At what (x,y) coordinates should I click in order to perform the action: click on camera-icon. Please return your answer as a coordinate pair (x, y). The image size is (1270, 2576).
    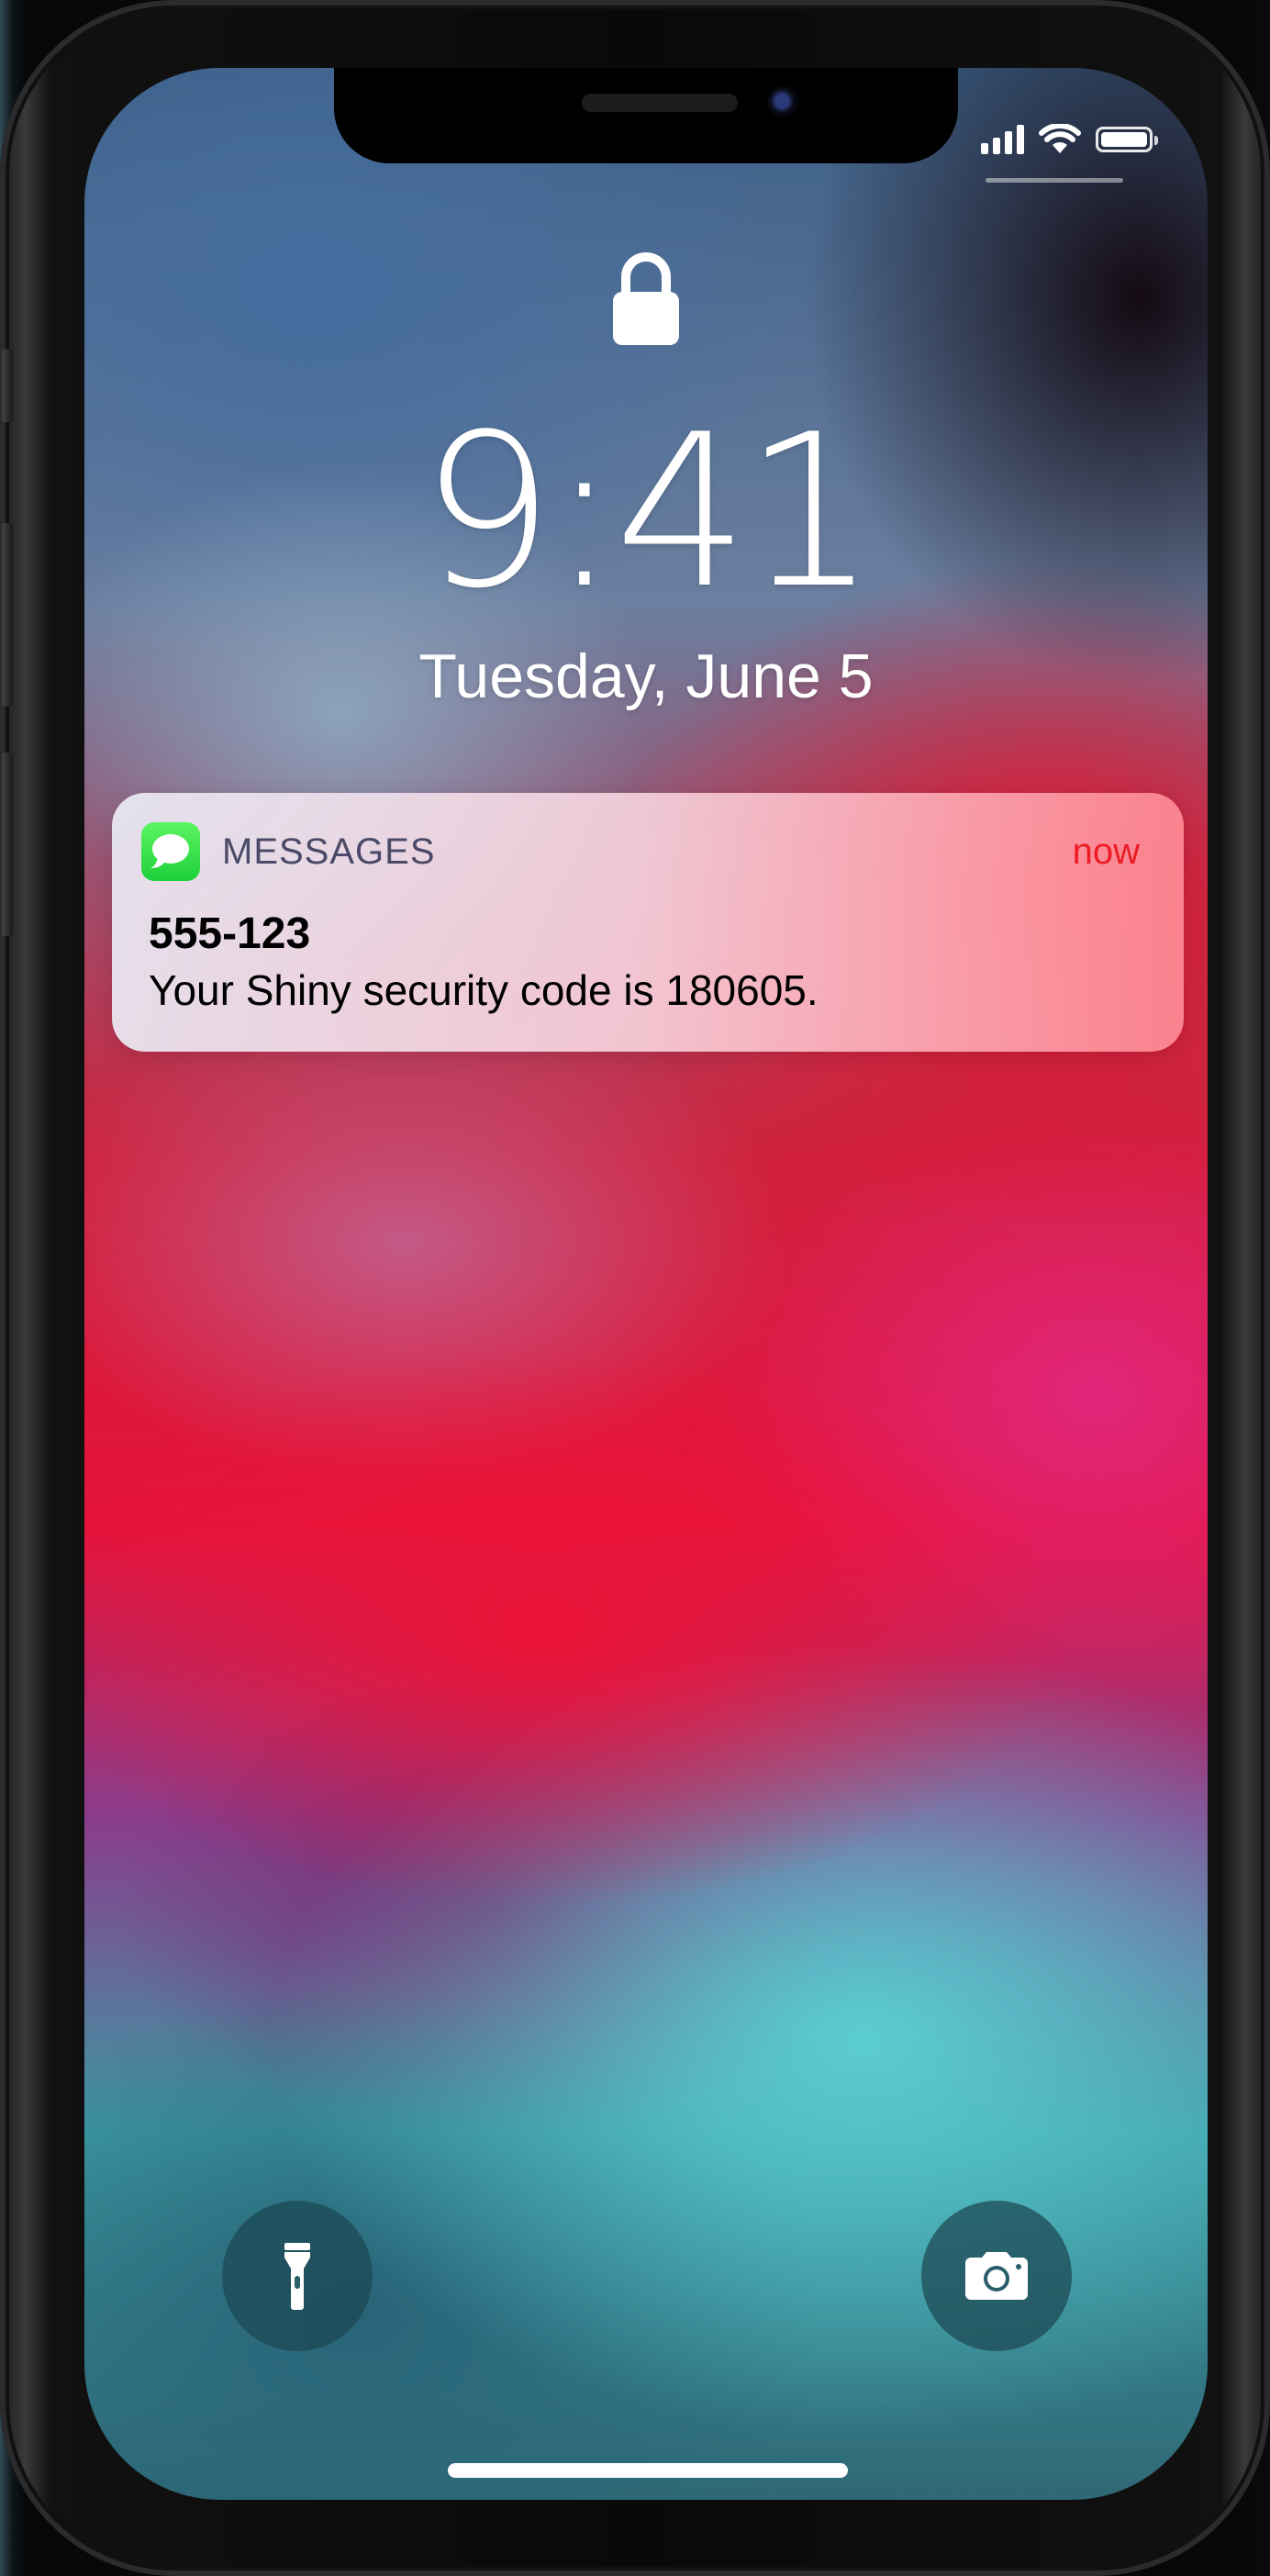
    Looking at the image, I should click on (996, 2276).